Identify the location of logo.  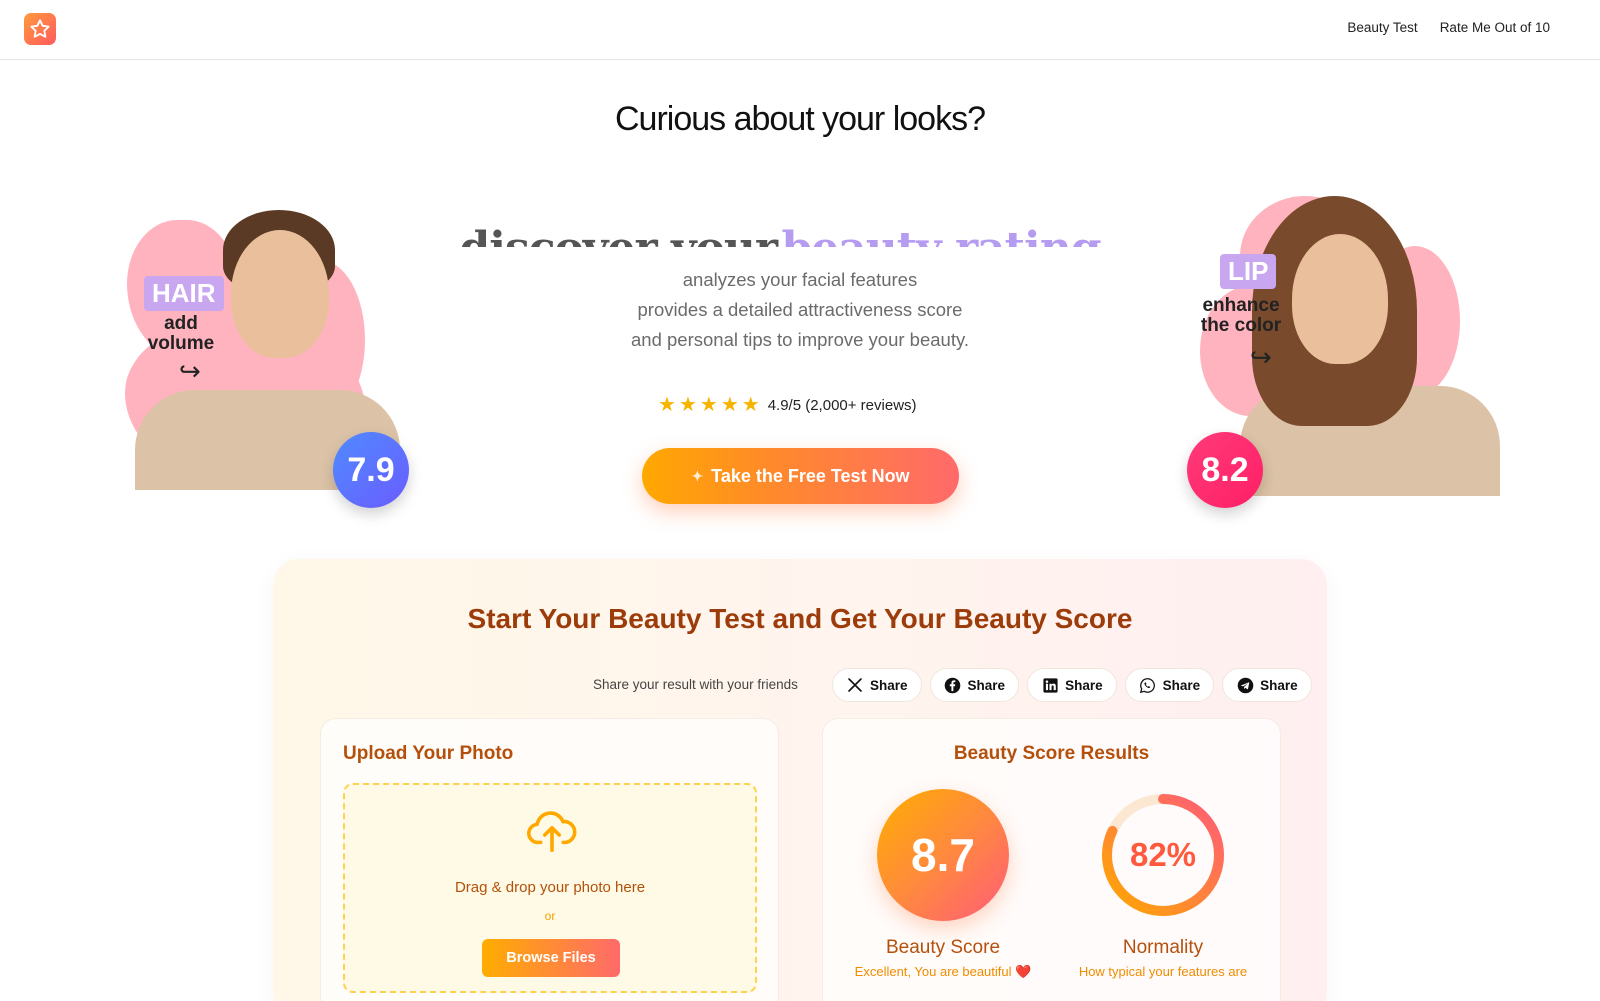
(40, 29).